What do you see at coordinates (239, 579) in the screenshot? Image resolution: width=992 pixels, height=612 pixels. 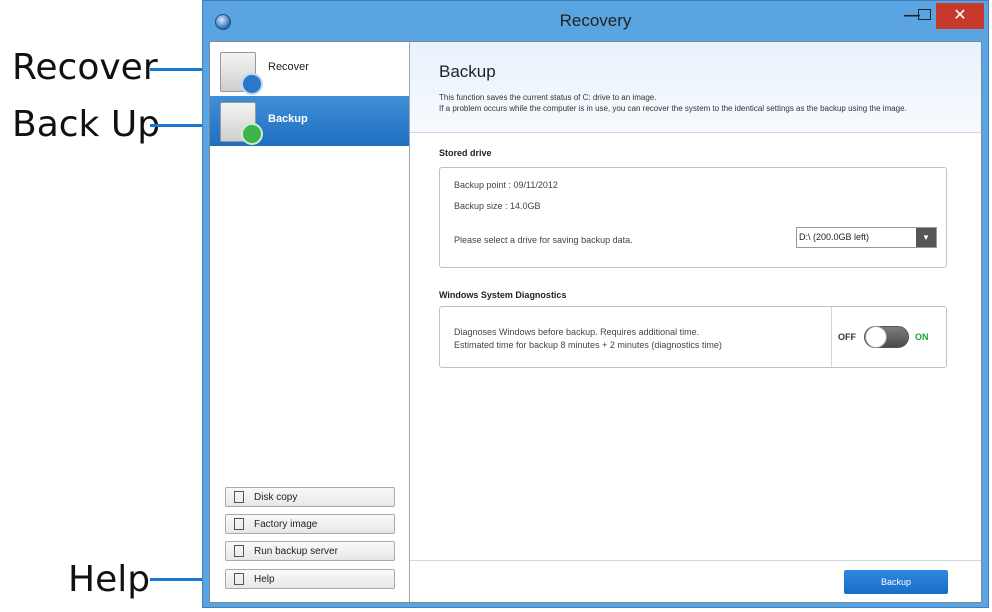 I see `help-icon` at bounding box center [239, 579].